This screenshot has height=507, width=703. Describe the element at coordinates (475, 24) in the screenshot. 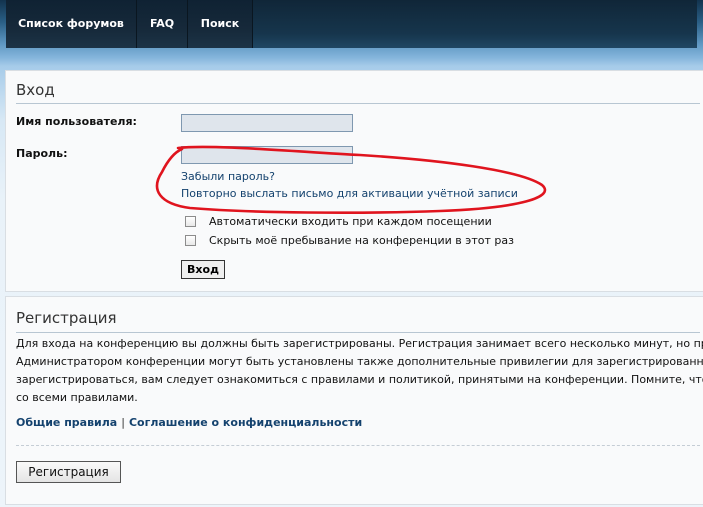

I see `nav-bar-filler` at that location.